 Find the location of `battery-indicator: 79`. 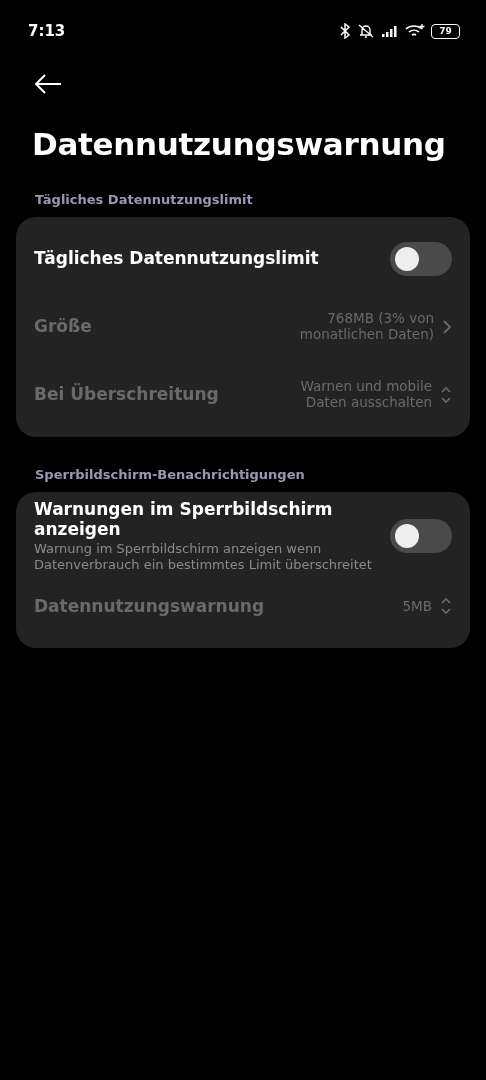

battery-indicator: 79 is located at coordinates (445, 31).